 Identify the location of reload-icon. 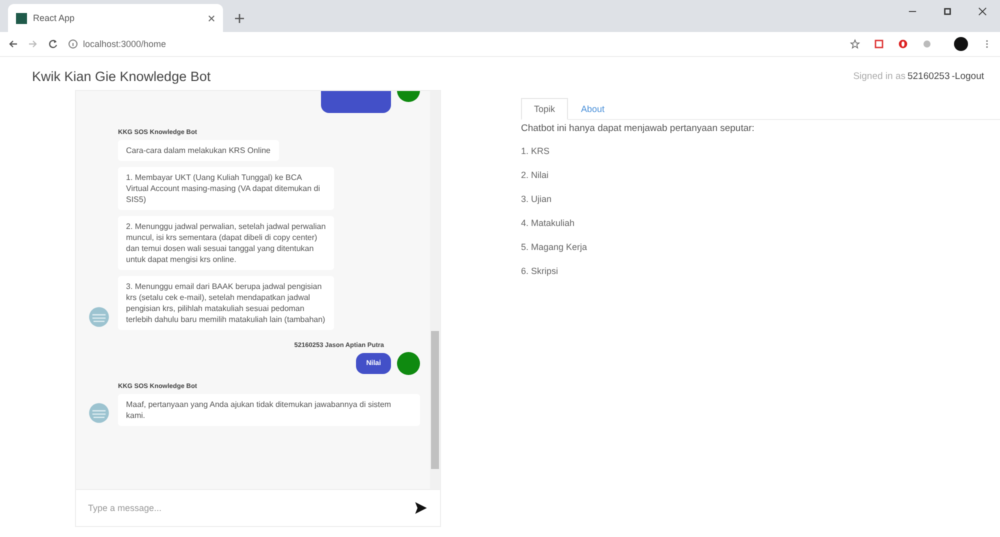
(53, 44).